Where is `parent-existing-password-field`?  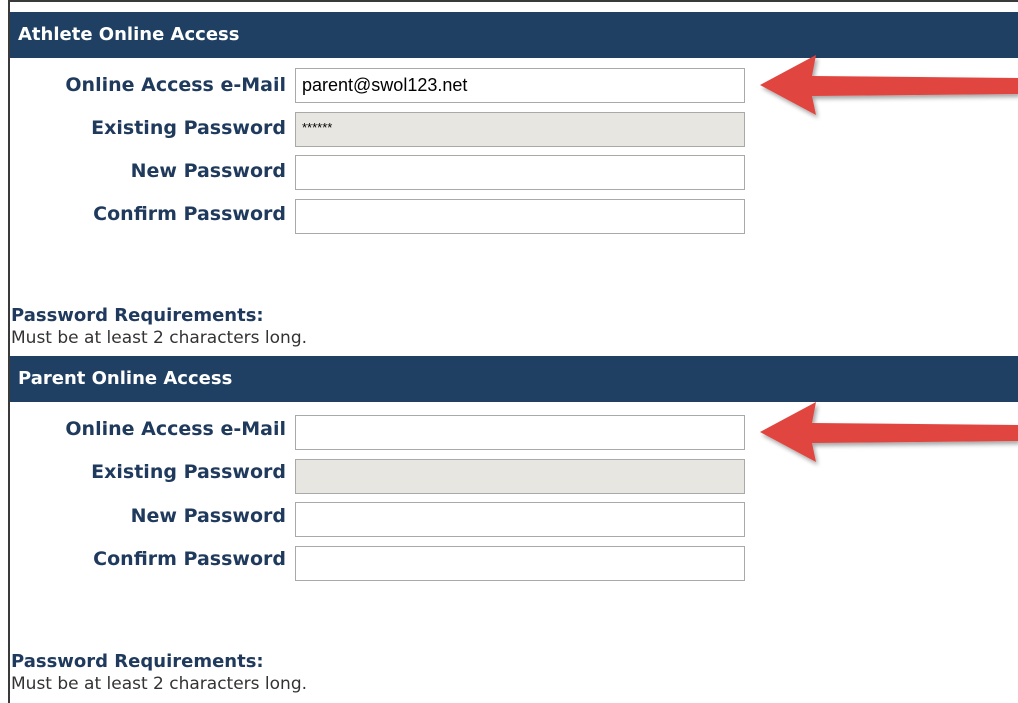
parent-existing-password-field is located at coordinates (520, 476).